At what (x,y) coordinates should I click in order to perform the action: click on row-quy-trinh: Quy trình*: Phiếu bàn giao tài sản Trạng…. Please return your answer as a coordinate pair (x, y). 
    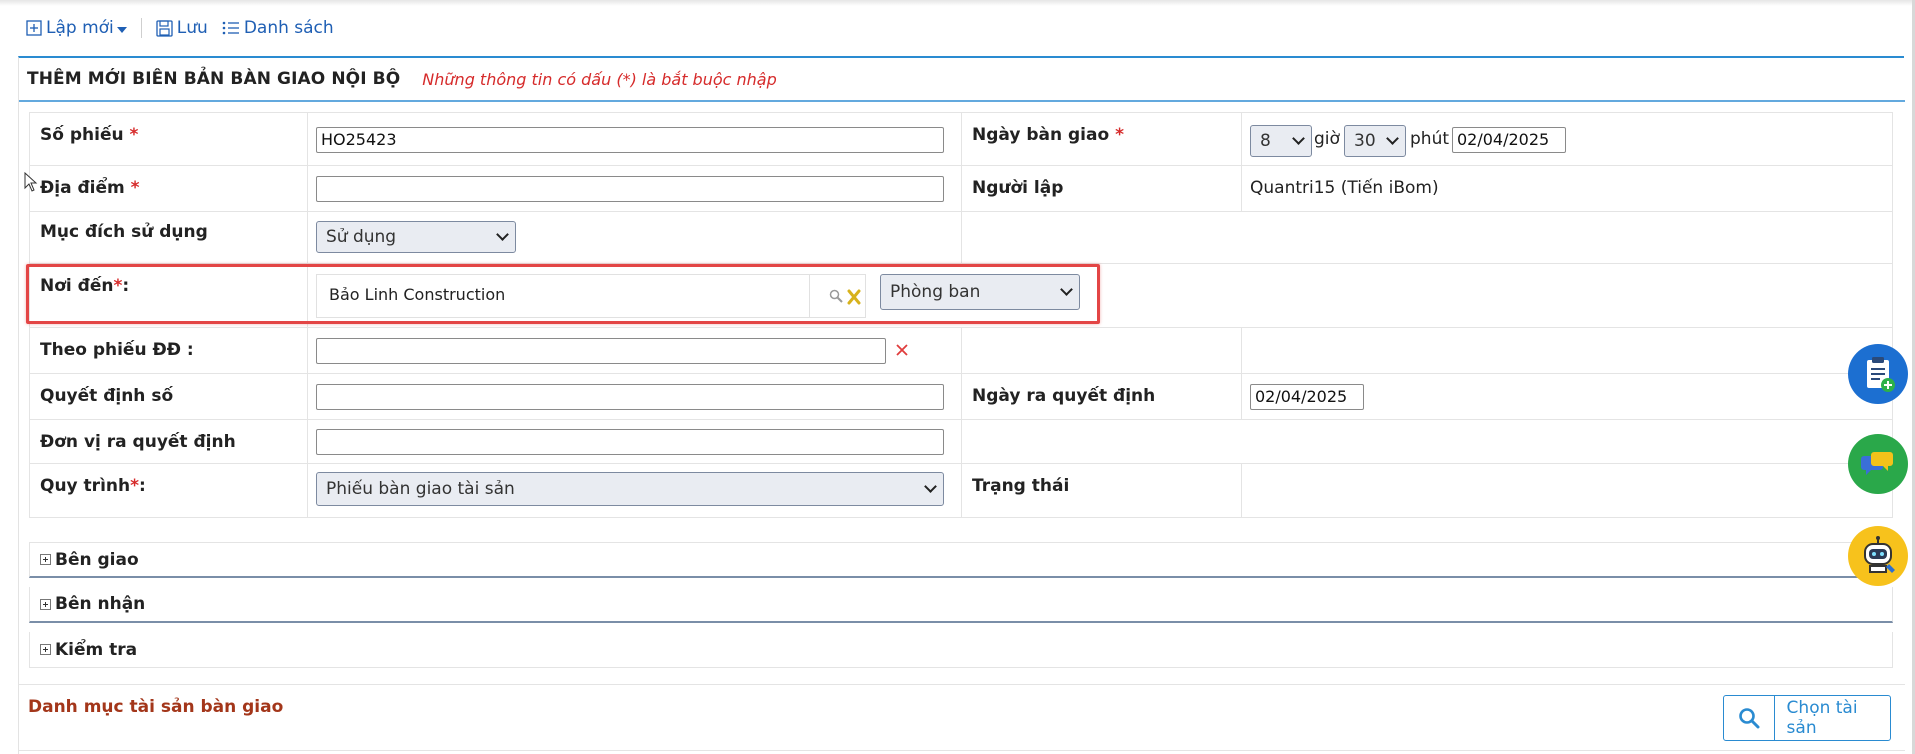
    Looking at the image, I should click on (961, 491).